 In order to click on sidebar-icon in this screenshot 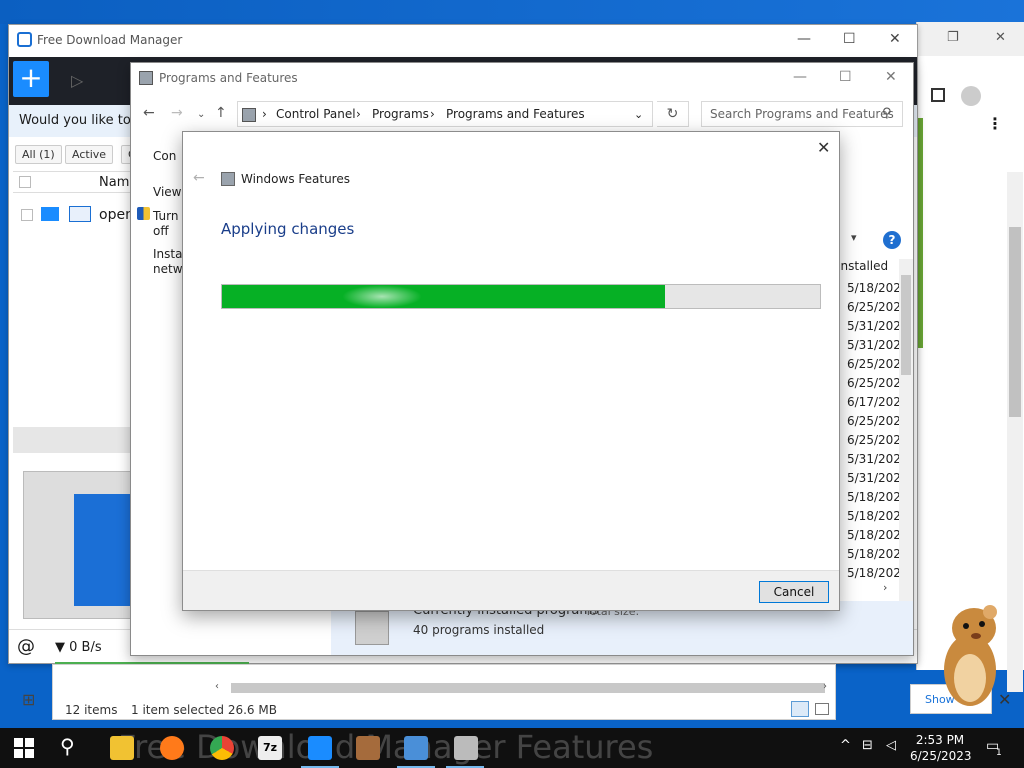, I will do `click(938, 95)`.